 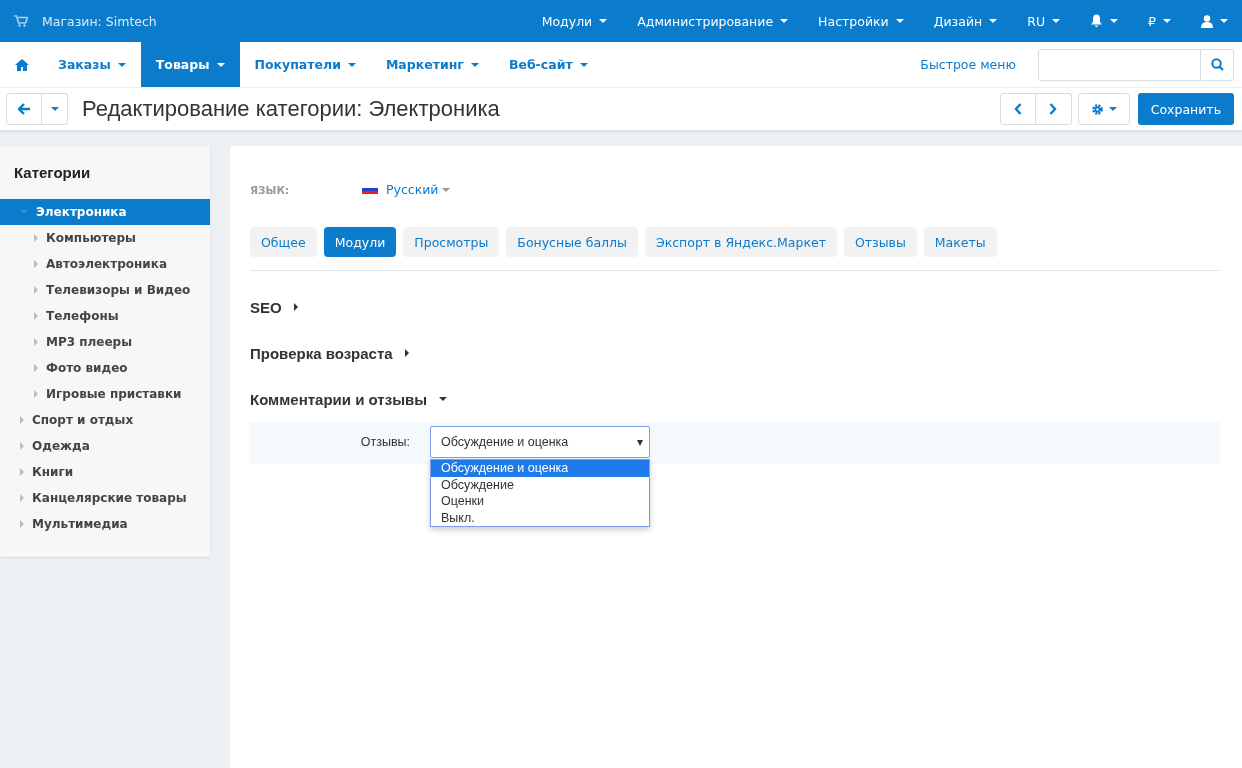 I want to click on back-arrow-icon, so click(x=24, y=109).